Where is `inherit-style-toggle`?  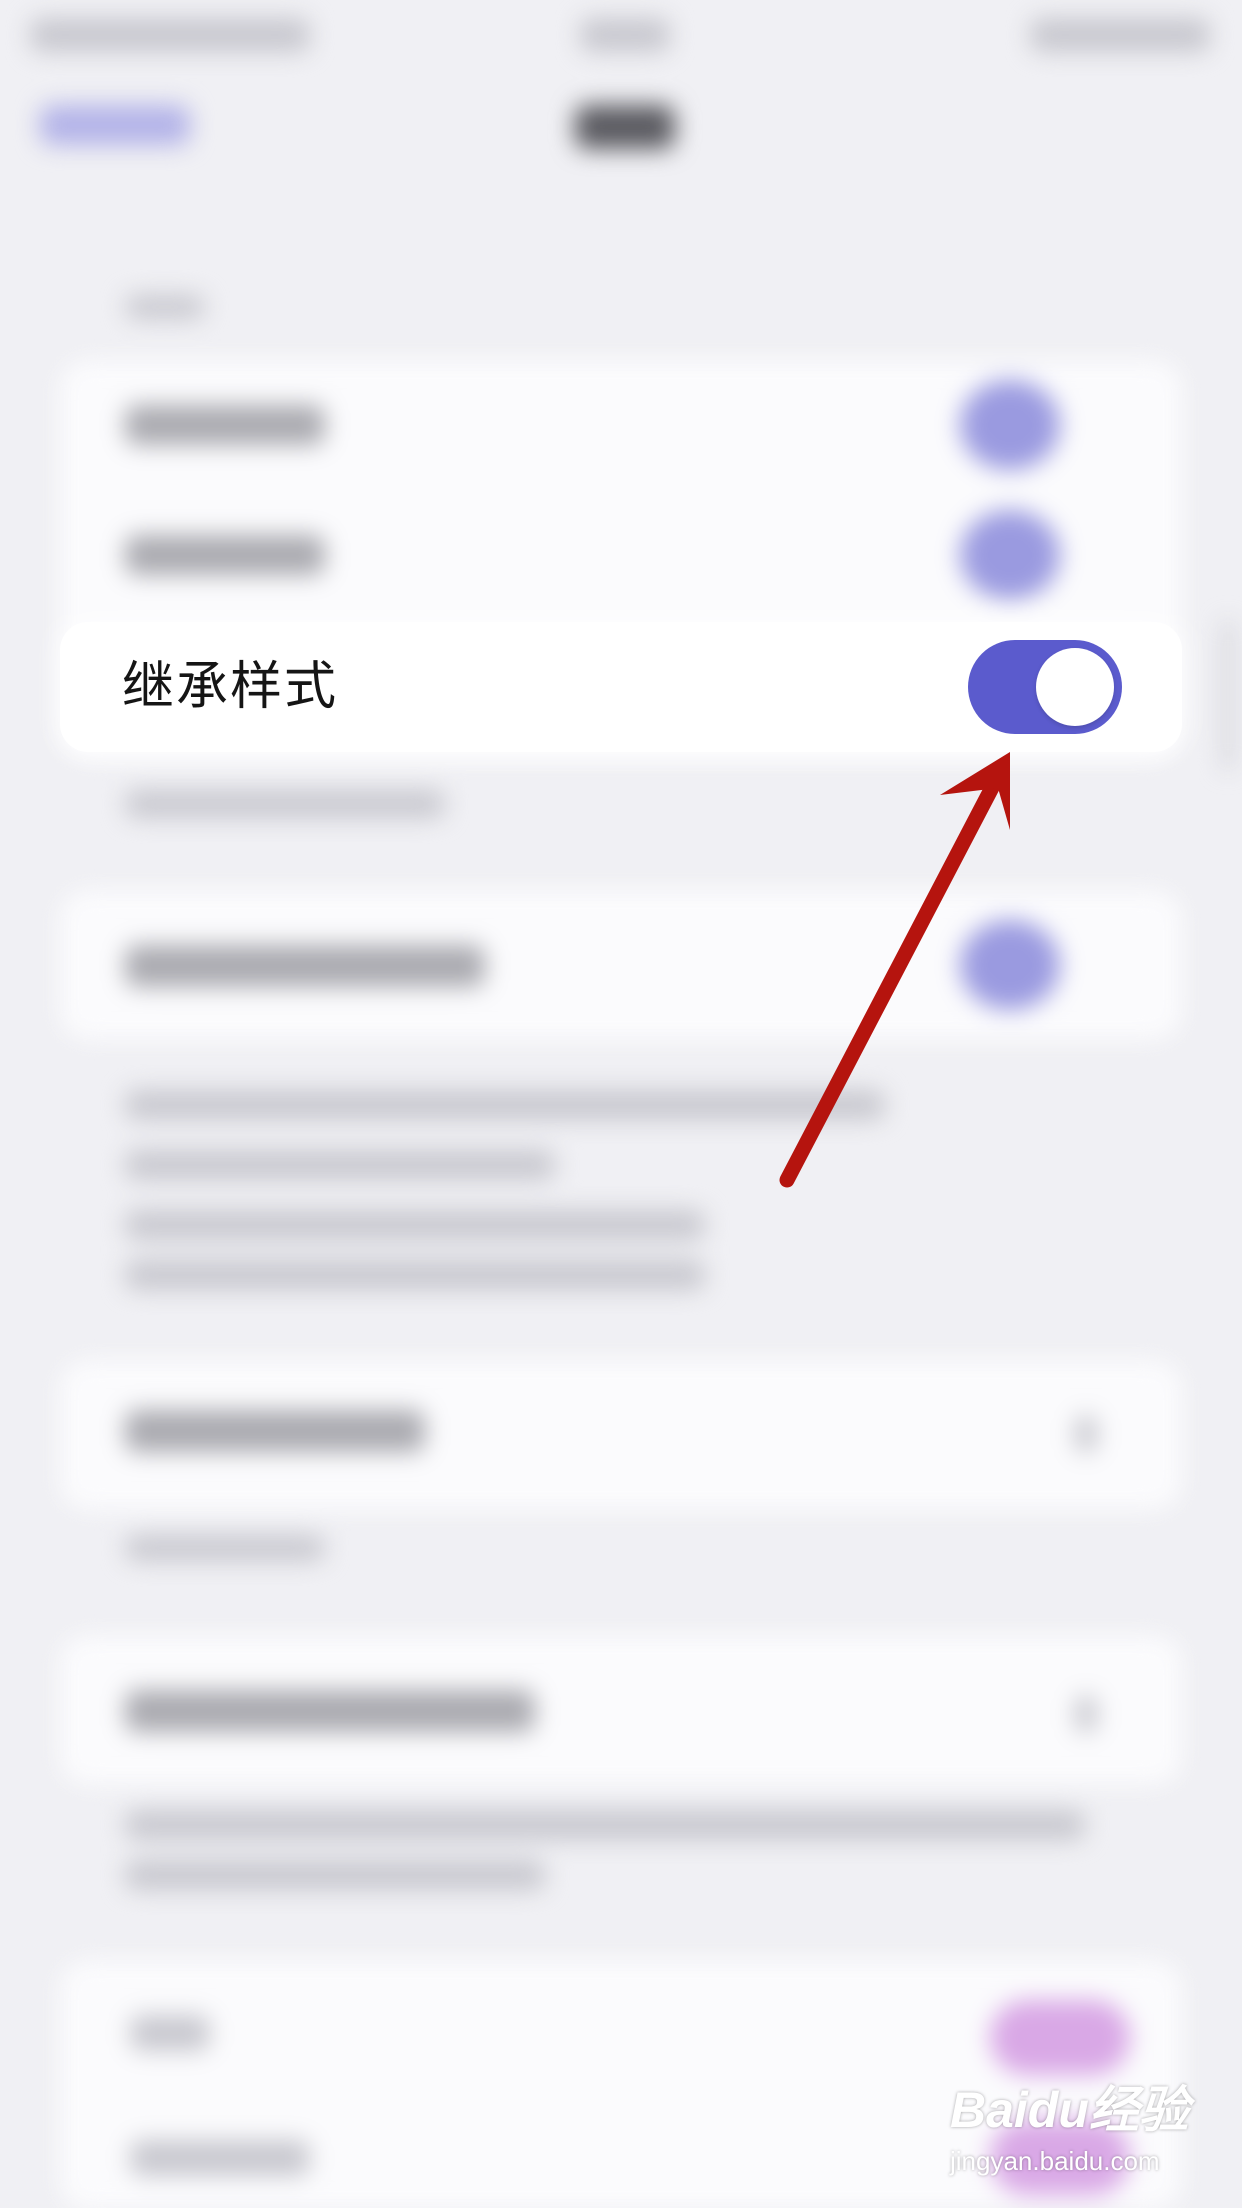 inherit-style-toggle is located at coordinates (1045, 687).